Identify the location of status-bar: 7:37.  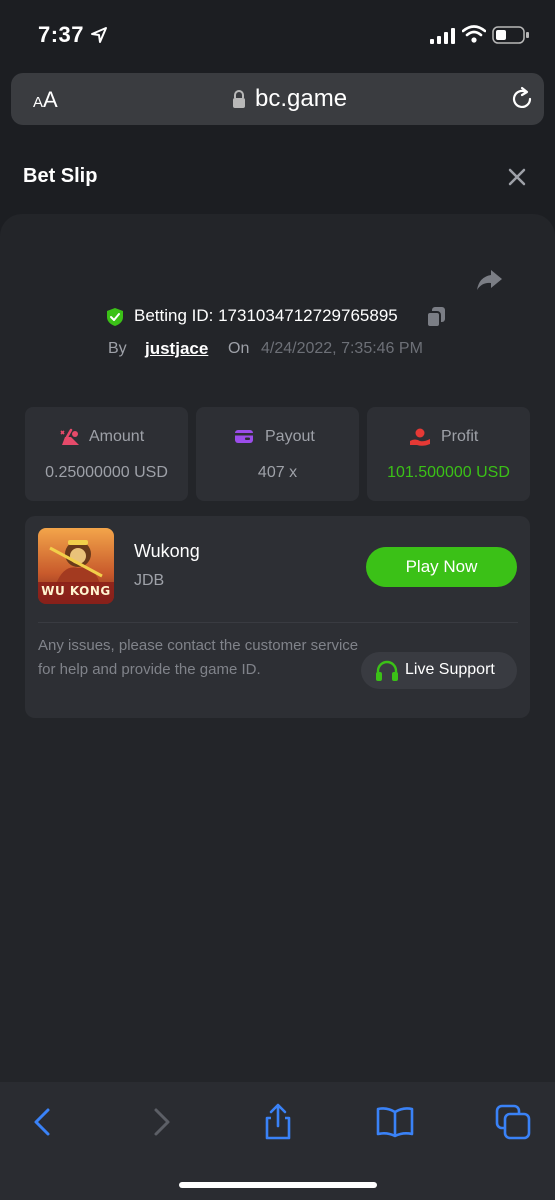
(277, 35).